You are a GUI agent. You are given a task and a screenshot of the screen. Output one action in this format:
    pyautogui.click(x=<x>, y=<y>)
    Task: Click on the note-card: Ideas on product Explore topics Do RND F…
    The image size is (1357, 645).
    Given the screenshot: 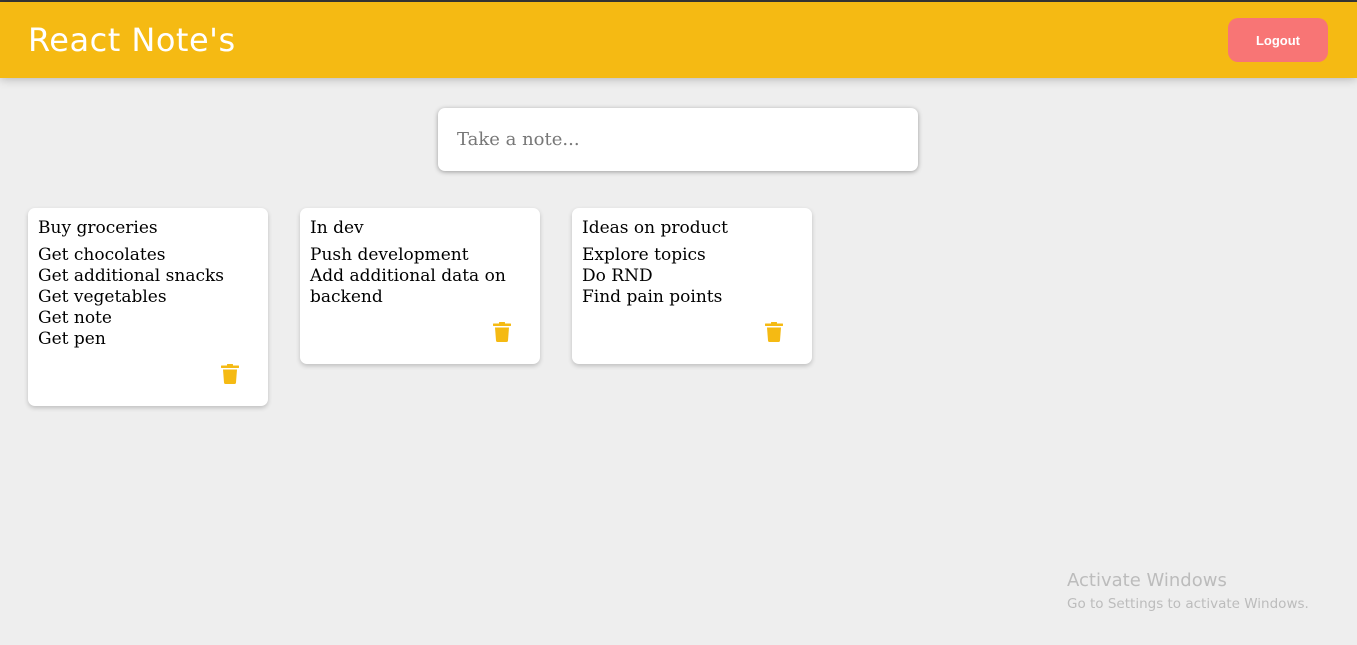 What is the action you would take?
    pyautogui.click(x=692, y=286)
    